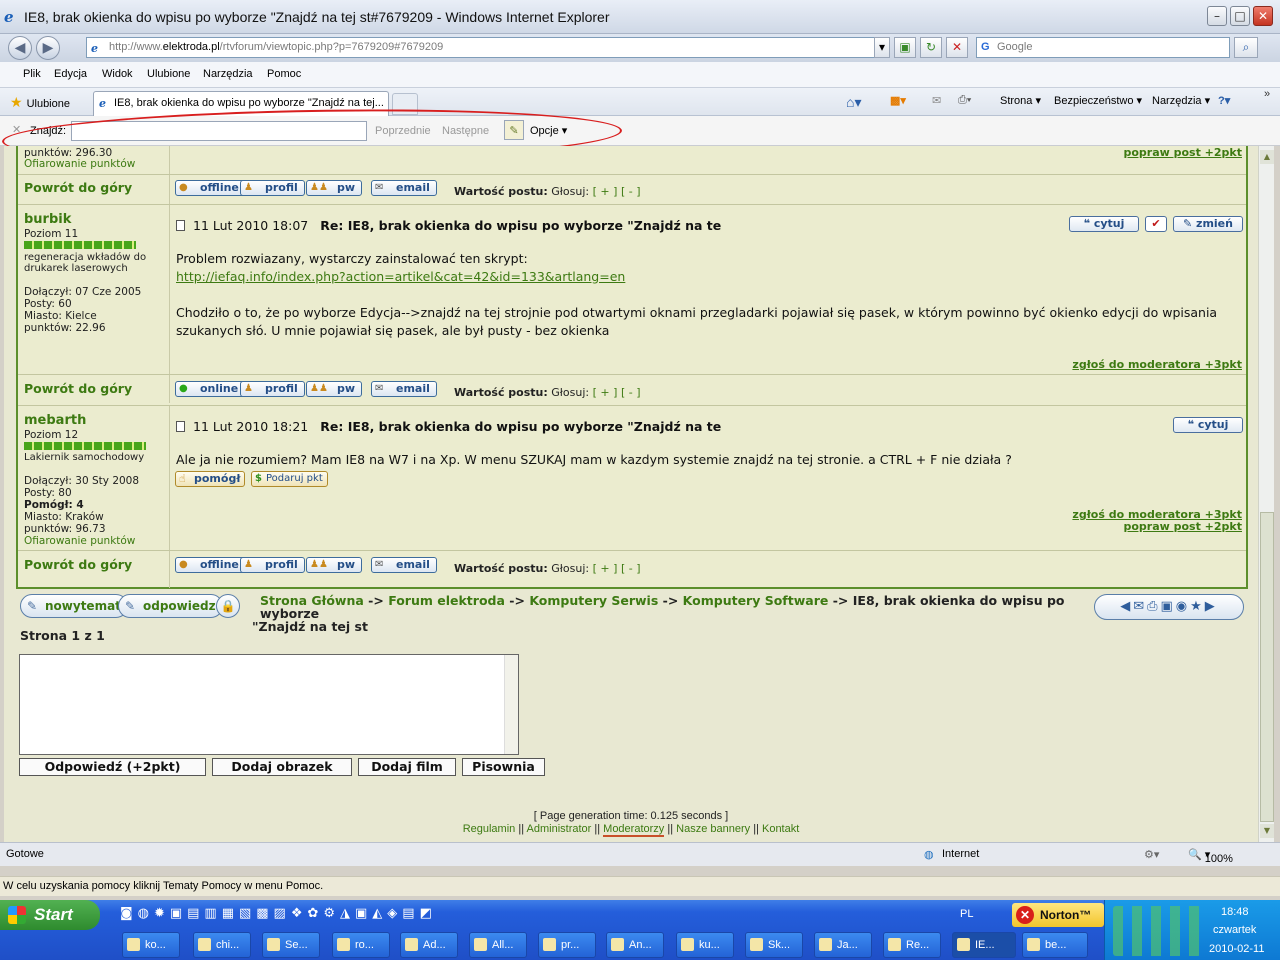  Describe the element at coordinates (446, 600) in the screenshot. I see `breadcrumb-forum: Forum elektroda` at that location.